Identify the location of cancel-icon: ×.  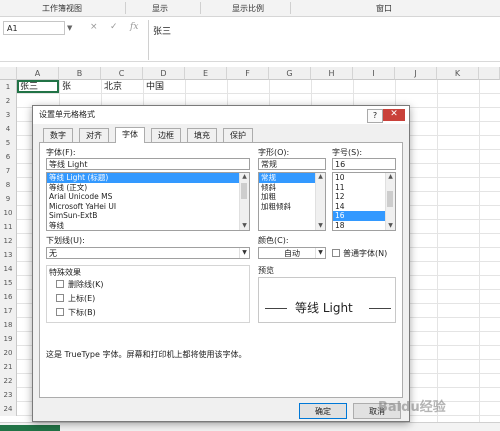
(94, 27).